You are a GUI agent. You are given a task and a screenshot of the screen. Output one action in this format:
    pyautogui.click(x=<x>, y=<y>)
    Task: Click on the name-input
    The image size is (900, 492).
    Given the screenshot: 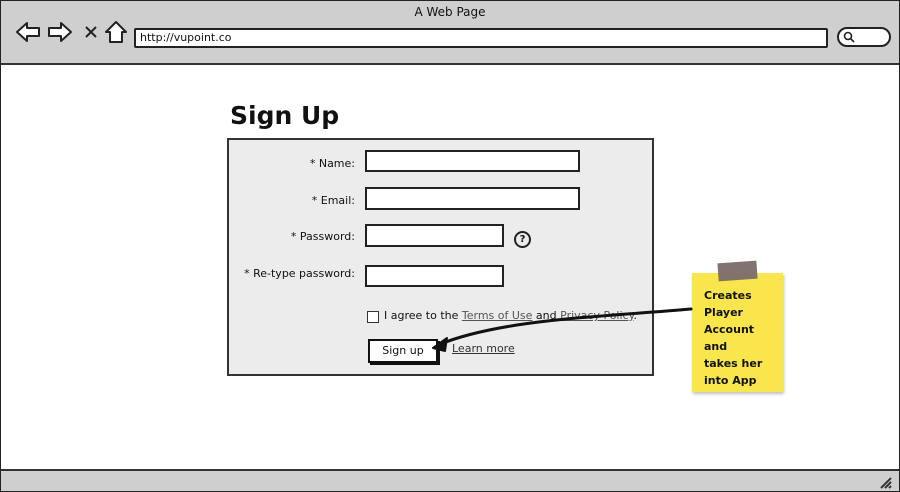 What is the action you would take?
    pyautogui.click(x=472, y=161)
    